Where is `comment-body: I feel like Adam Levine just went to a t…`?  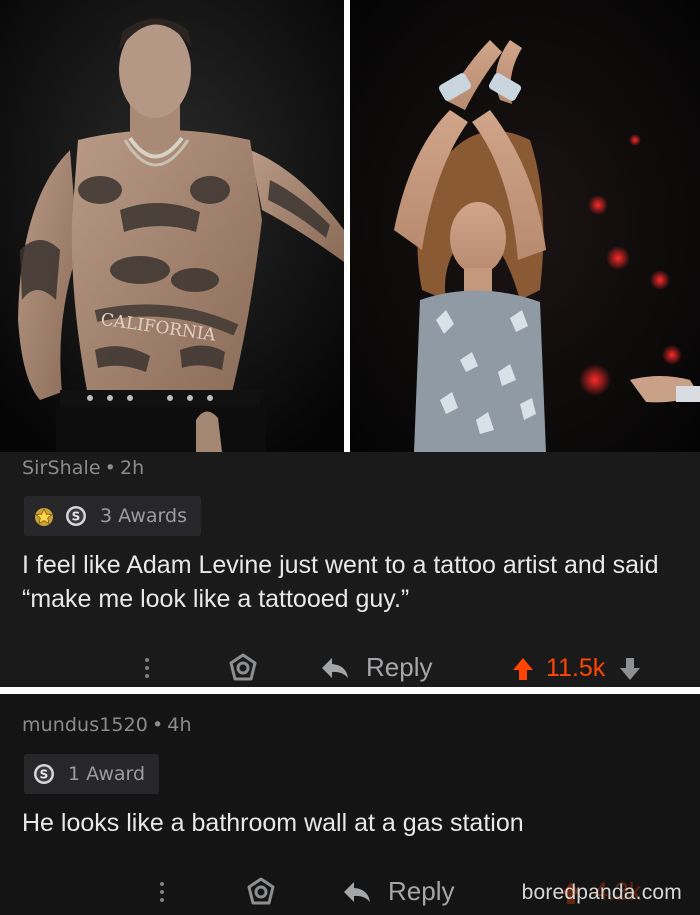
comment-body: I feel like Adam Levine just went to a t… is located at coordinates (340, 582).